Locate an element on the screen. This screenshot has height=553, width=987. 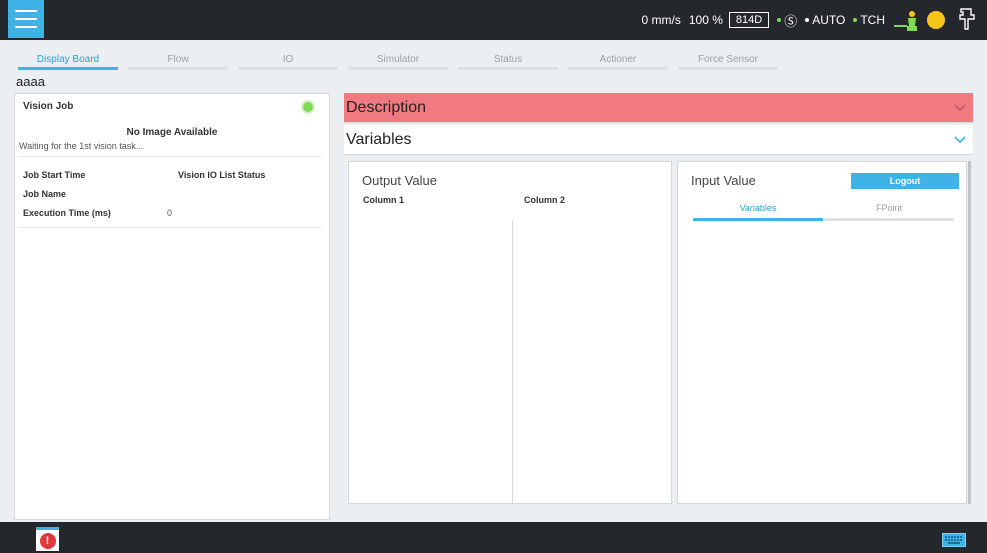
project-id-box: 814D is located at coordinates (749, 20).